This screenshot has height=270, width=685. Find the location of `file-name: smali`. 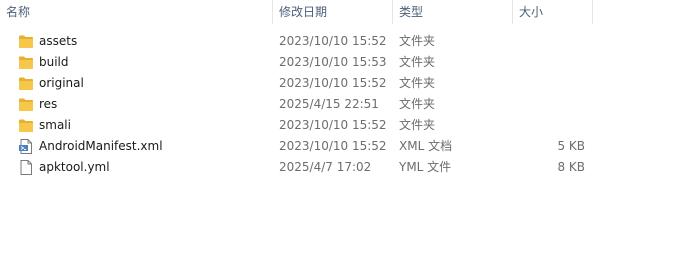

file-name: smali is located at coordinates (55, 125).